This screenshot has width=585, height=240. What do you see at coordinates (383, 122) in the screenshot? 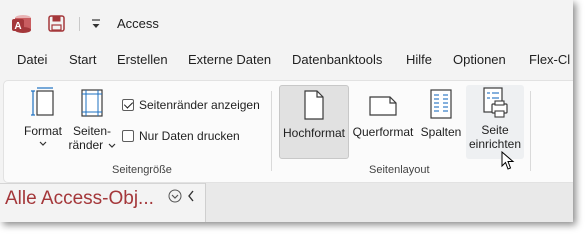
I see `landscape-button: Querformat` at bounding box center [383, 122].